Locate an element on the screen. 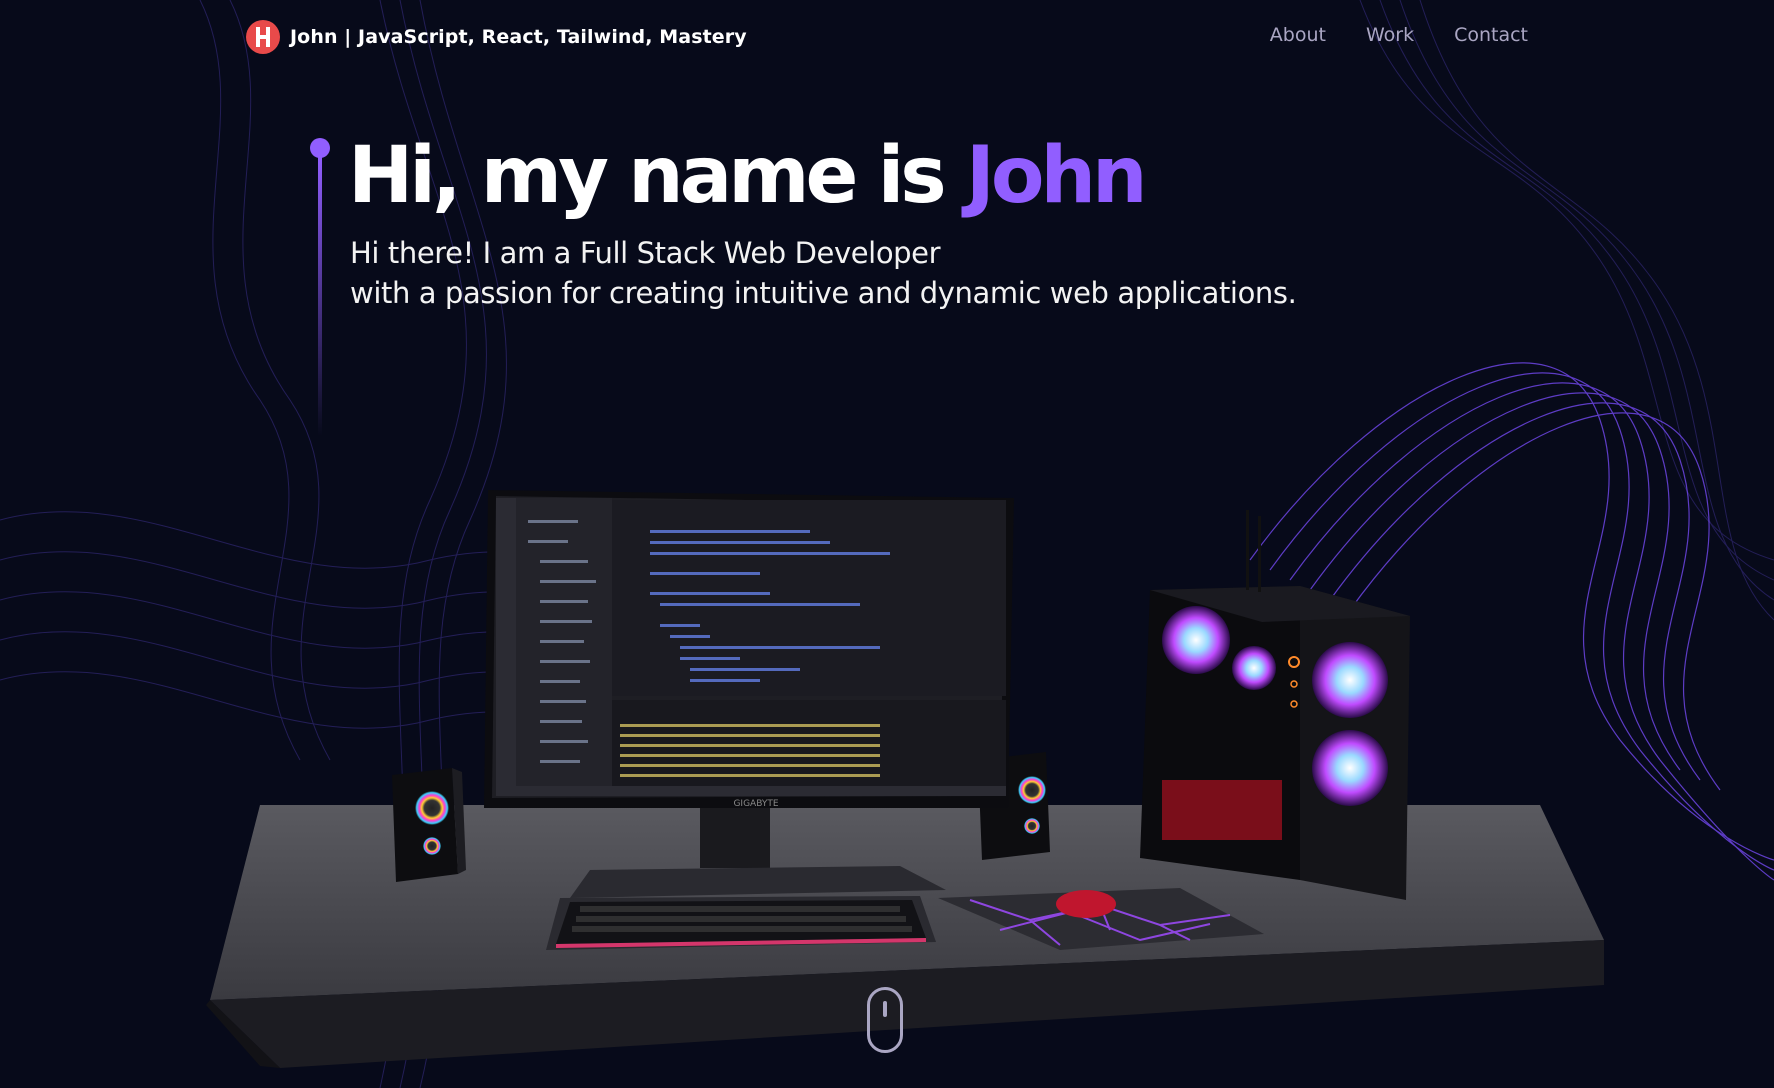  pc-tower is located at coordinates (1275, 705).